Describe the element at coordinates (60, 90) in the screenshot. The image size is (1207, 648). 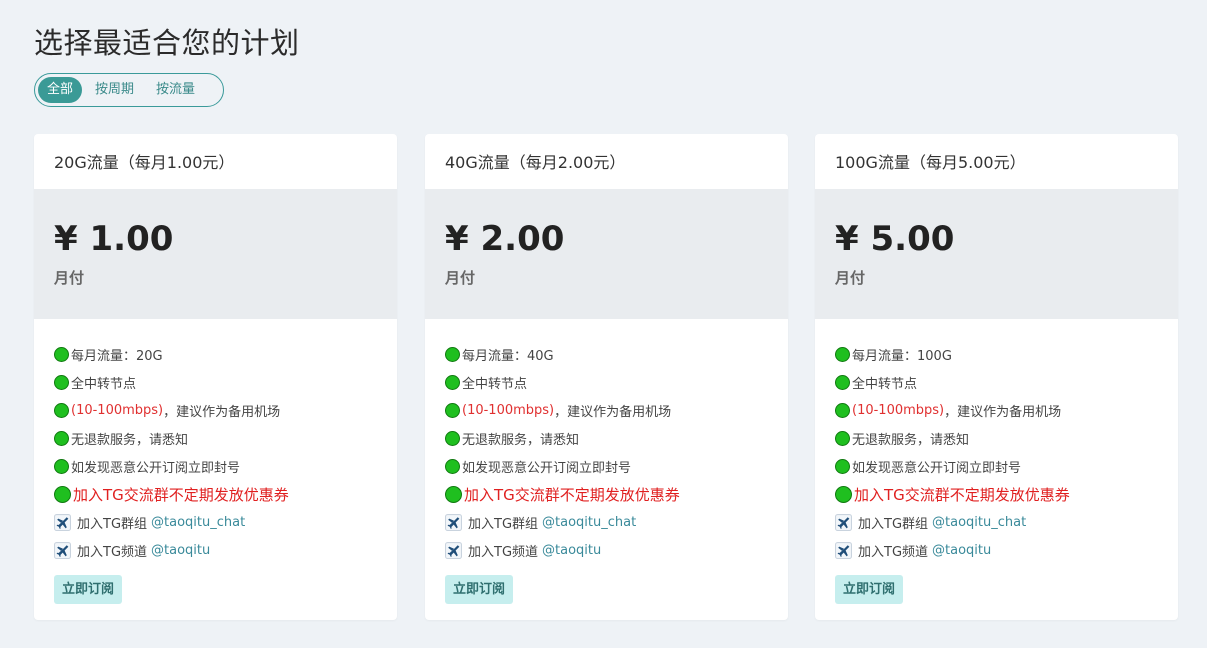
I see `filter-all-tab: 全部` at that location.